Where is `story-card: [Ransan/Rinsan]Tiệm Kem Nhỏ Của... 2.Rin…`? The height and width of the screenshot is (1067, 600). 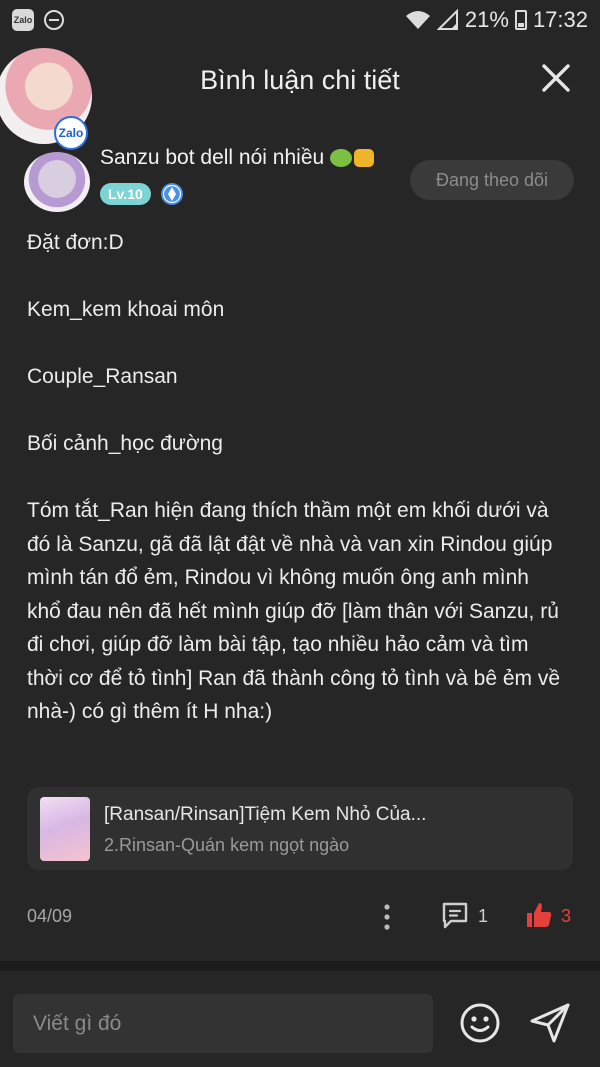
story-card: [Ransan/Rinsan]Tiệm Kem Nhỏ Của... 2.Rin… is located at coordinates (300, 828).